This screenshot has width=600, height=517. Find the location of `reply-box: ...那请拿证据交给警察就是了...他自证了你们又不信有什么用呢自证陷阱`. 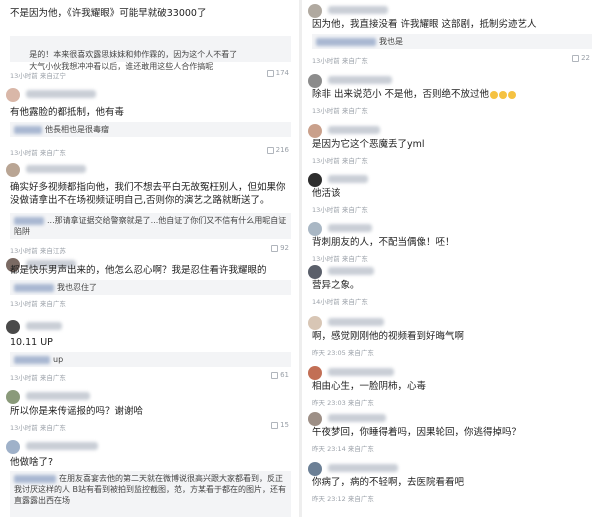

reply-box: ...那请拿证据交给警察就是了...他自证了你们又不信有什么用呢自证陷阱 is located at coordinates (150, 226).